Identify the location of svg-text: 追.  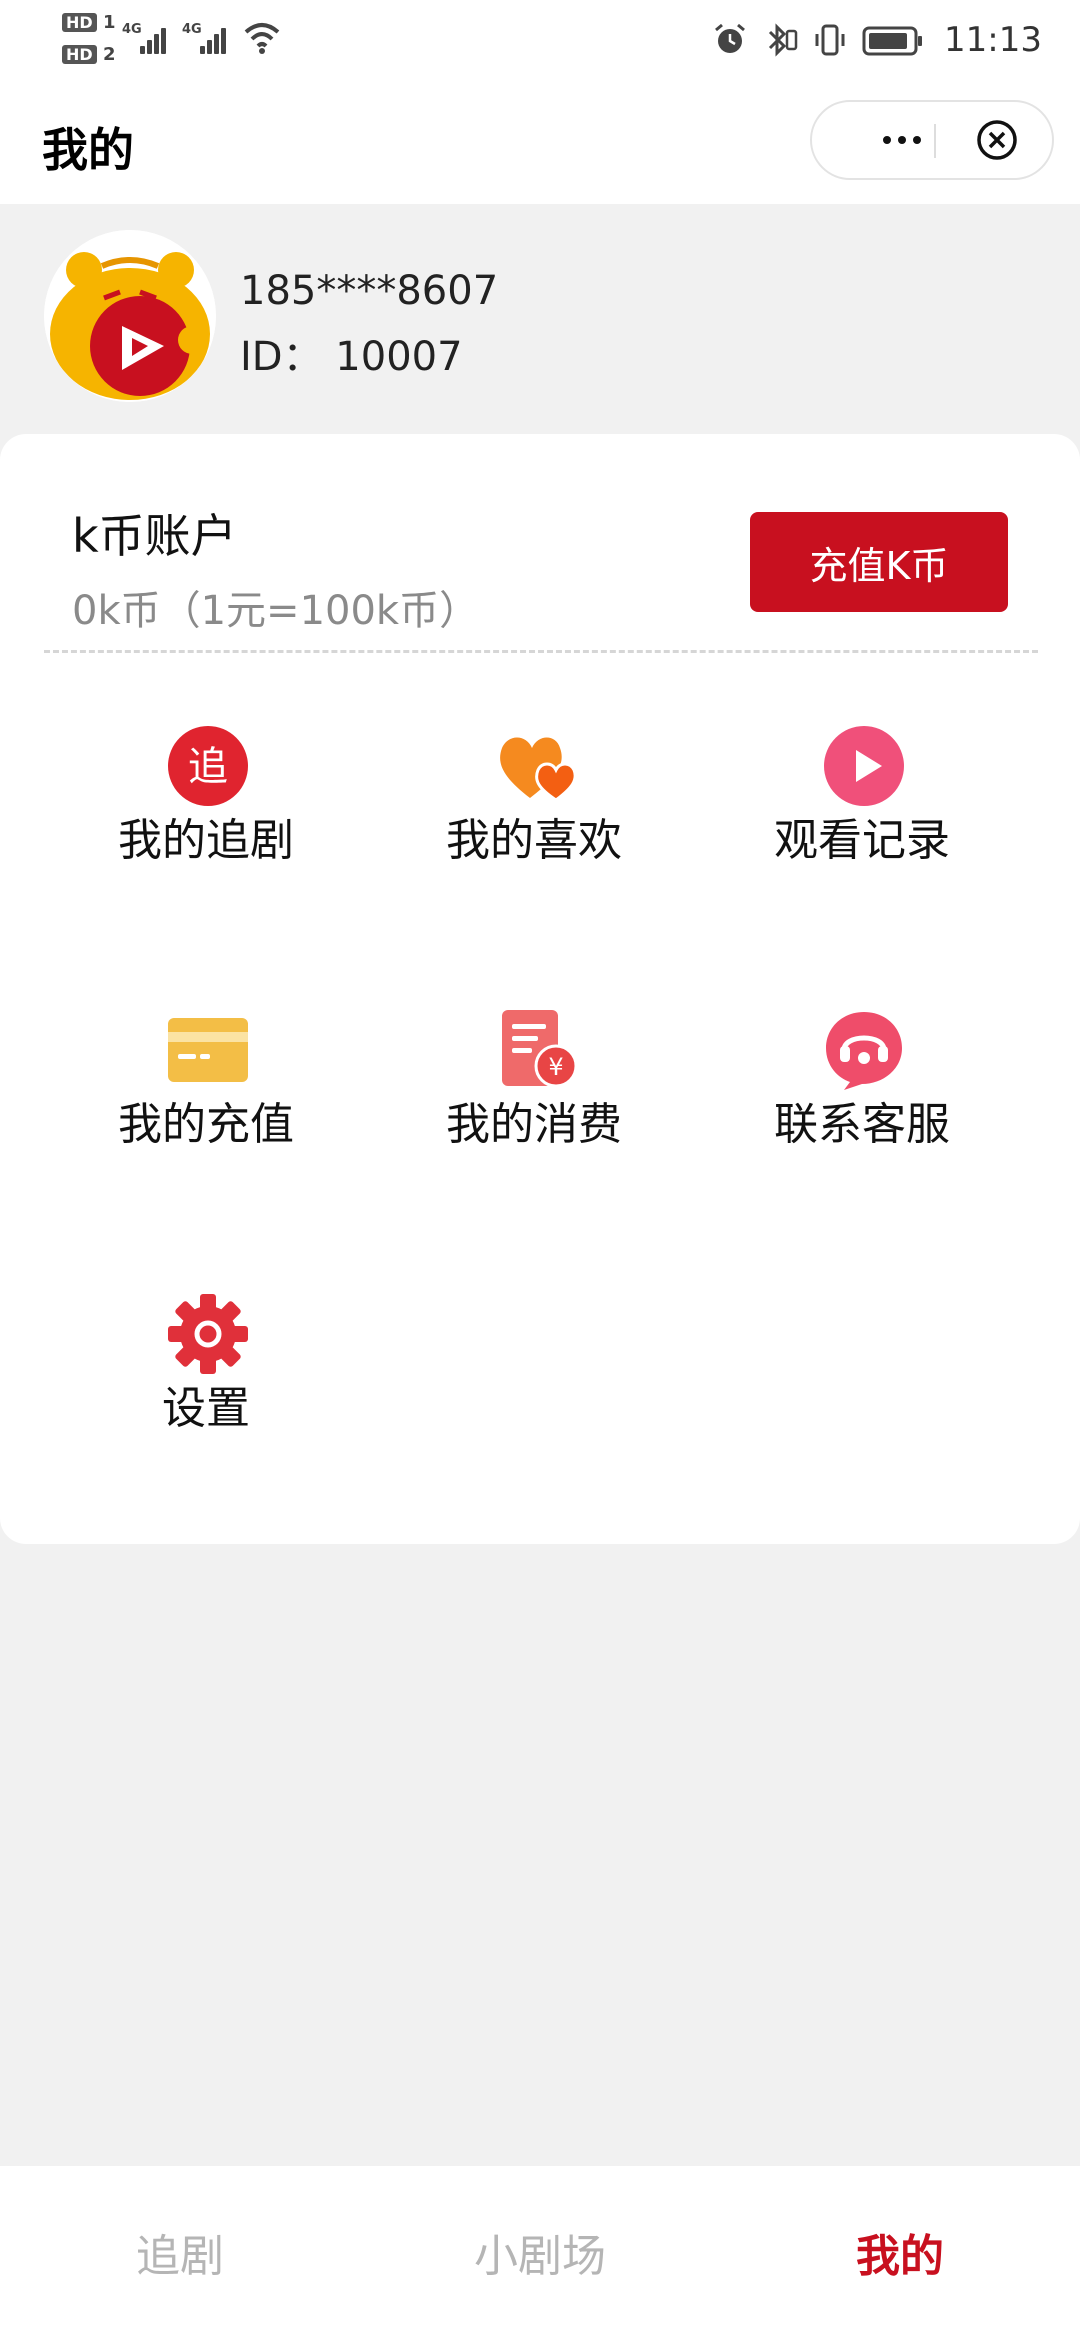
(208, 767).